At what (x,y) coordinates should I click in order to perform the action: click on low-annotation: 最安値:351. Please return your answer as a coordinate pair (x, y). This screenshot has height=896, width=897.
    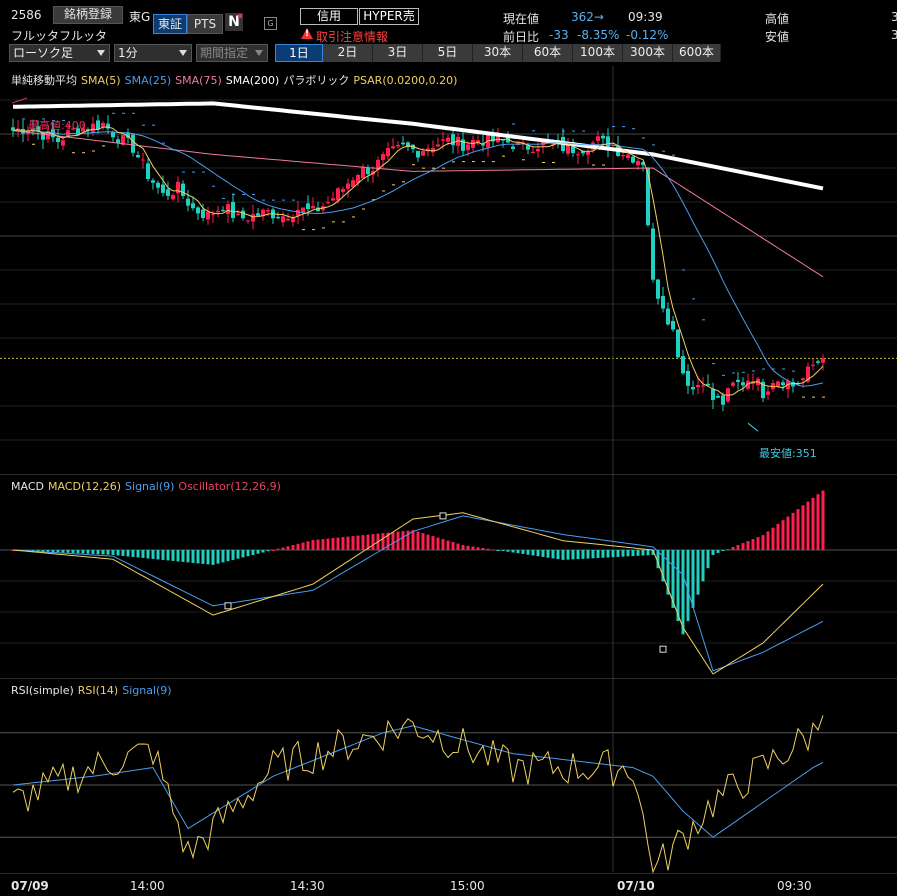
    Looking at the image, I should click on (788, 453).